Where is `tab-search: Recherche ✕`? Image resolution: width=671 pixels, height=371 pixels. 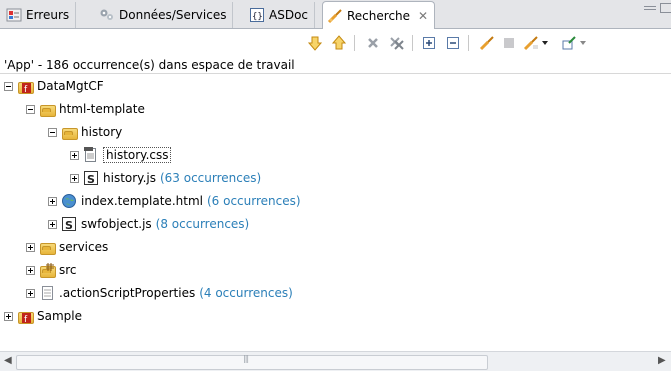
tab-search: Recherche ✕ is located at coordinates (379, 15).